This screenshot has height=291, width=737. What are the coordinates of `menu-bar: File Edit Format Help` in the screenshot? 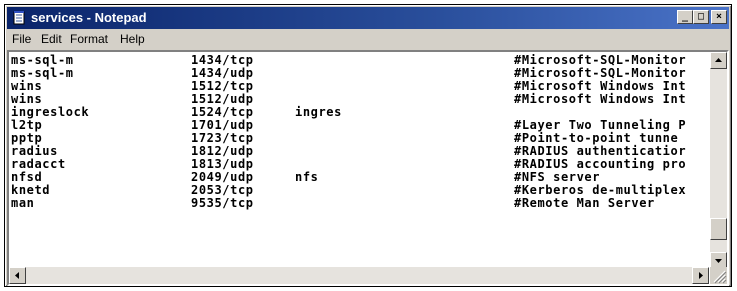 It's located at (368, 39).